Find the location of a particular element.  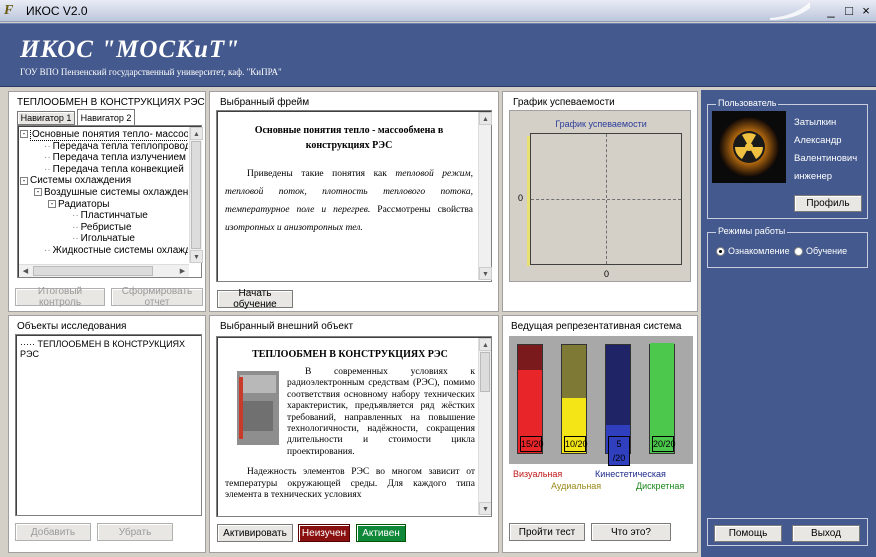

tree-item-label: Радиаторы is located at coordinates (84, 204).